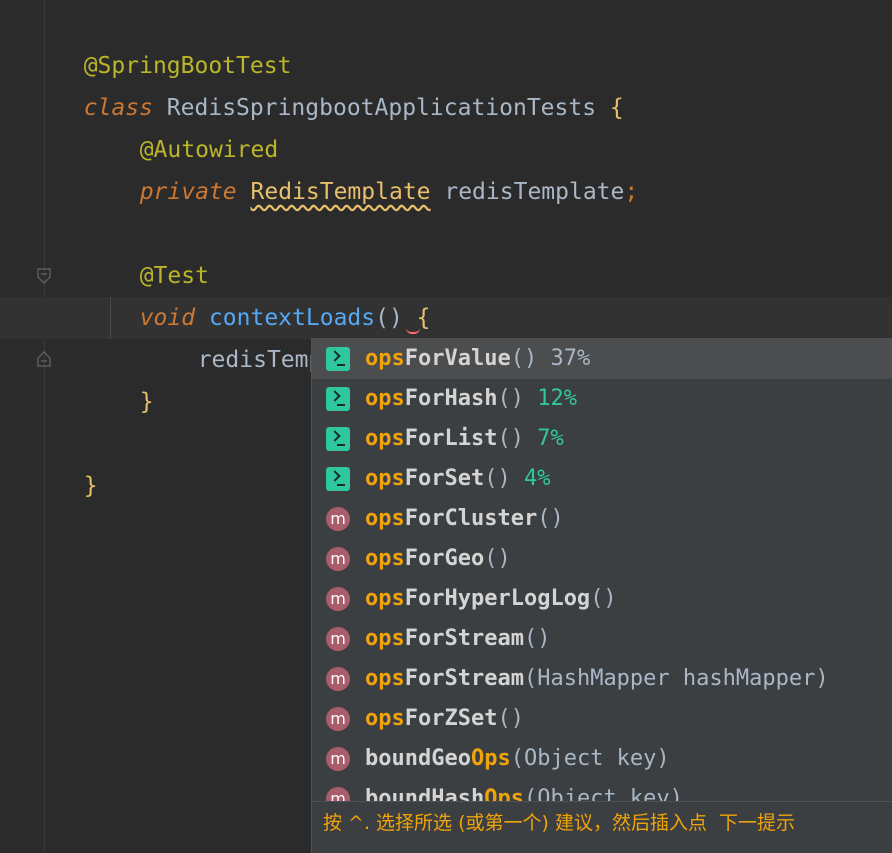 This screenshot has height=853, width=892. I want to click on completion-item-text: boundGeoOps(Object key), so click(517, 759).